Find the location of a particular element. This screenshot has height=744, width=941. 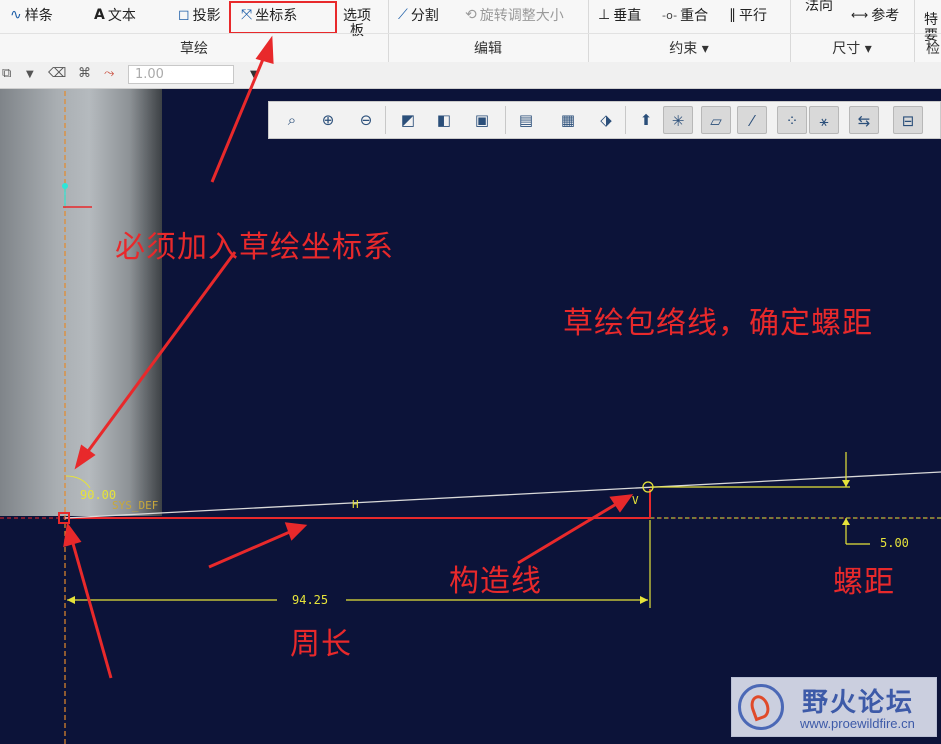

watermark-title: 野火论坛 is located at coordinates (858, 703).